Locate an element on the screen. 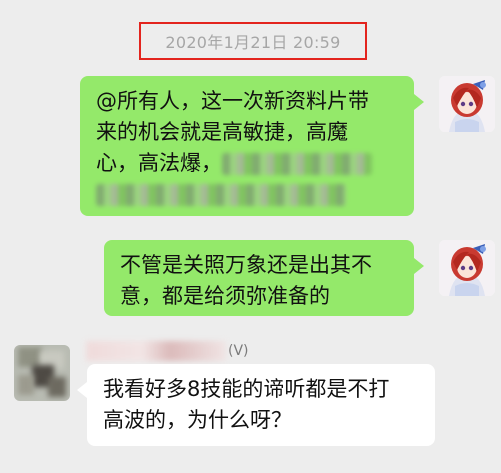  redacted-line is located at coordinates (247, 194).